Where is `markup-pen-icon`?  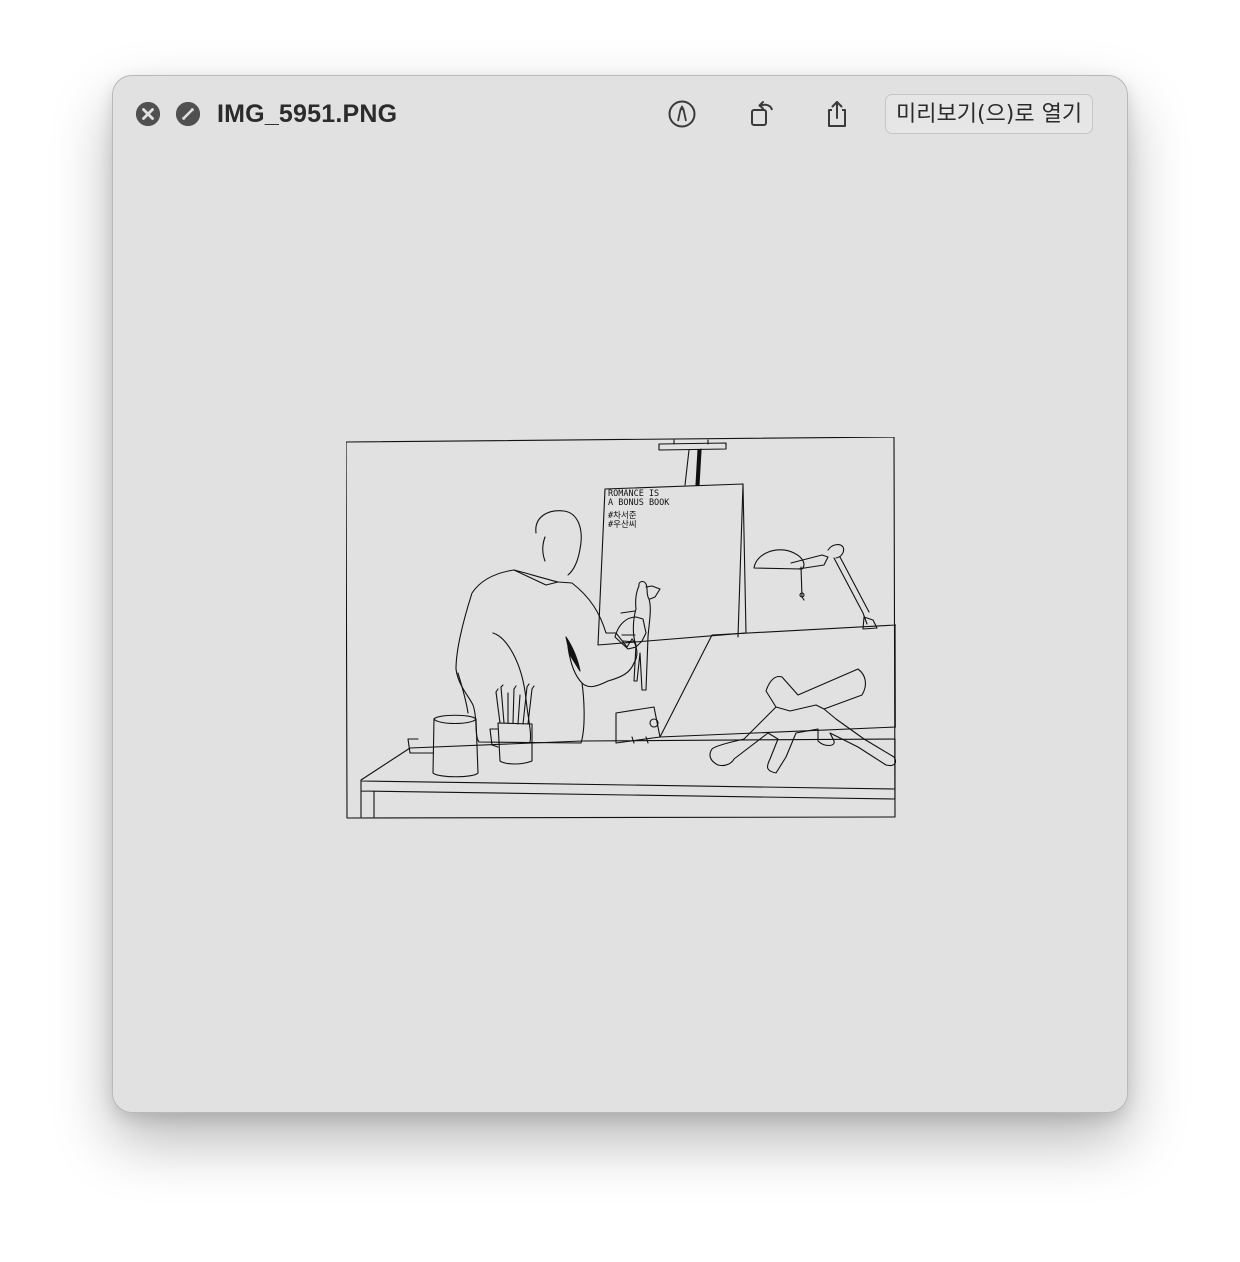
markup-pen-icon is located at coordinates (682, 114).